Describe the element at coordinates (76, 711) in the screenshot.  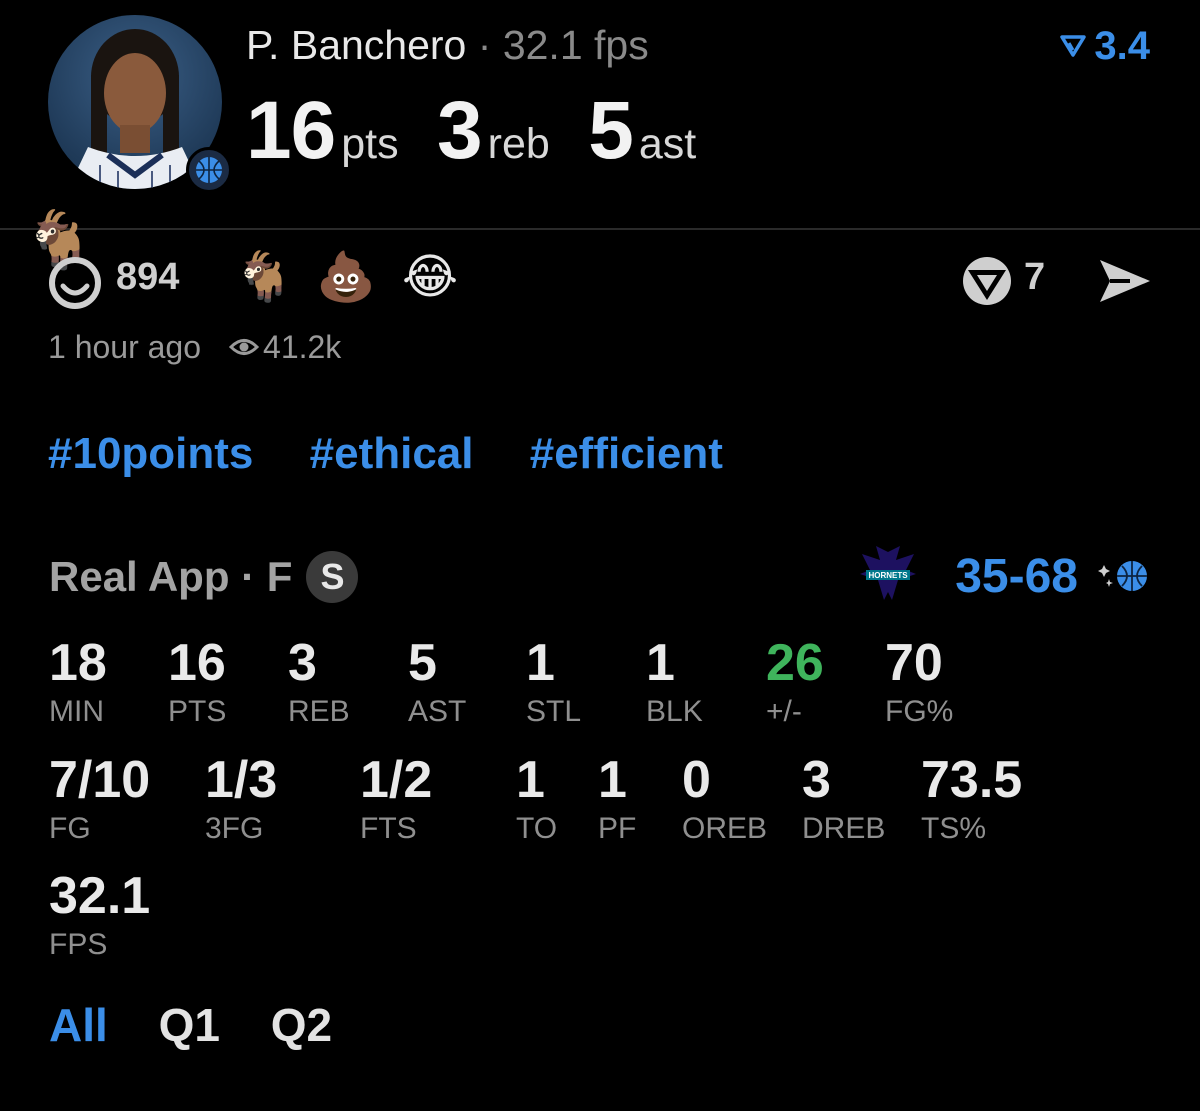
I see `stat-label: MIN` at that location.